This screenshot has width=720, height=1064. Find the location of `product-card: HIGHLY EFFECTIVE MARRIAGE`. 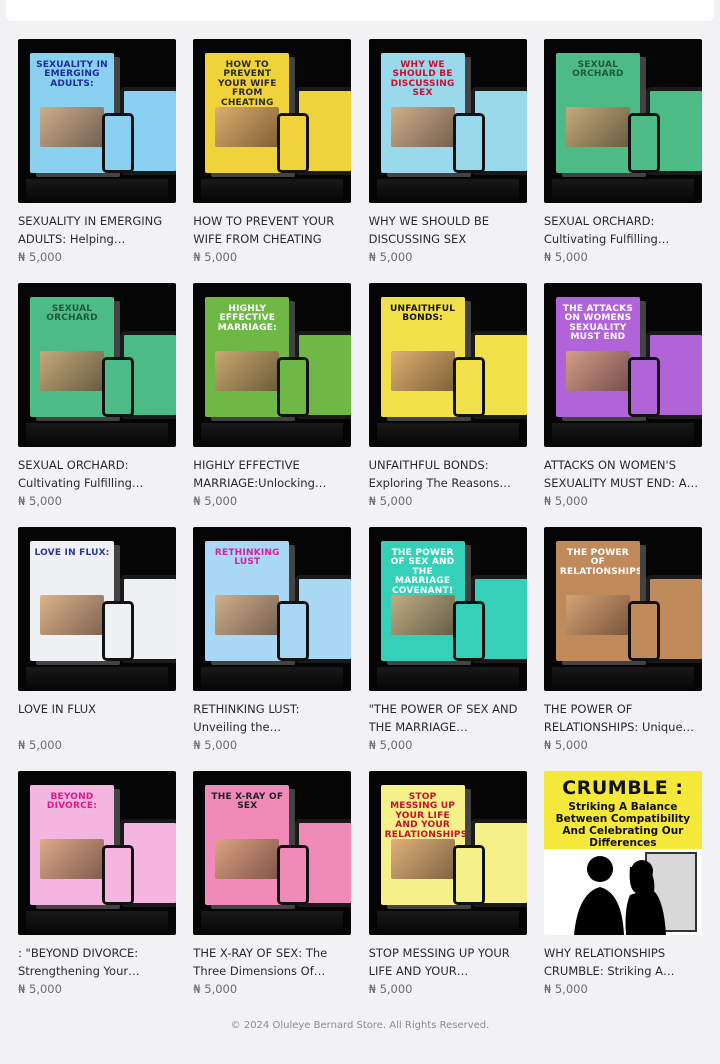

product-card: HIGHLY EFFECTIVE MARRIAGE is located at coordinates (272, 405).